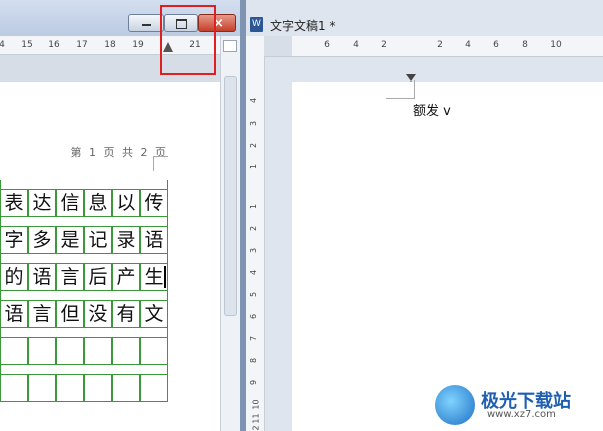 The image size is (603, 431). What do you see at coordinates (525, 45) in the screenshot?
I see `ruler-tick: 8` at bounding box center [525, 45].